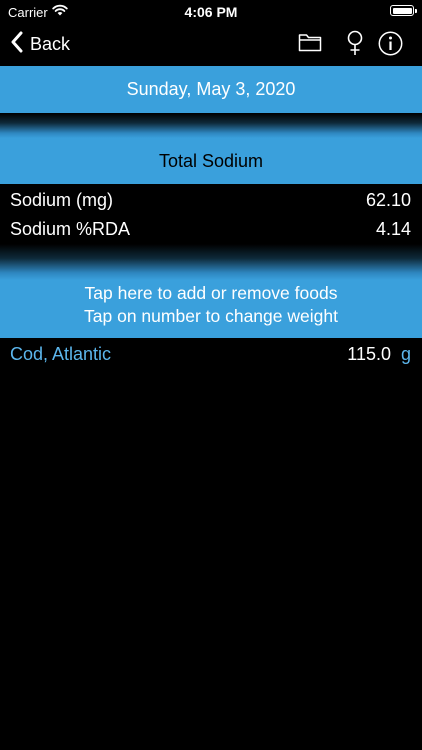 This screenshot has width=422, height=750. Describe the element at coordinates (405, 354) in the screenshot. I see `food-unit: g` at that location.